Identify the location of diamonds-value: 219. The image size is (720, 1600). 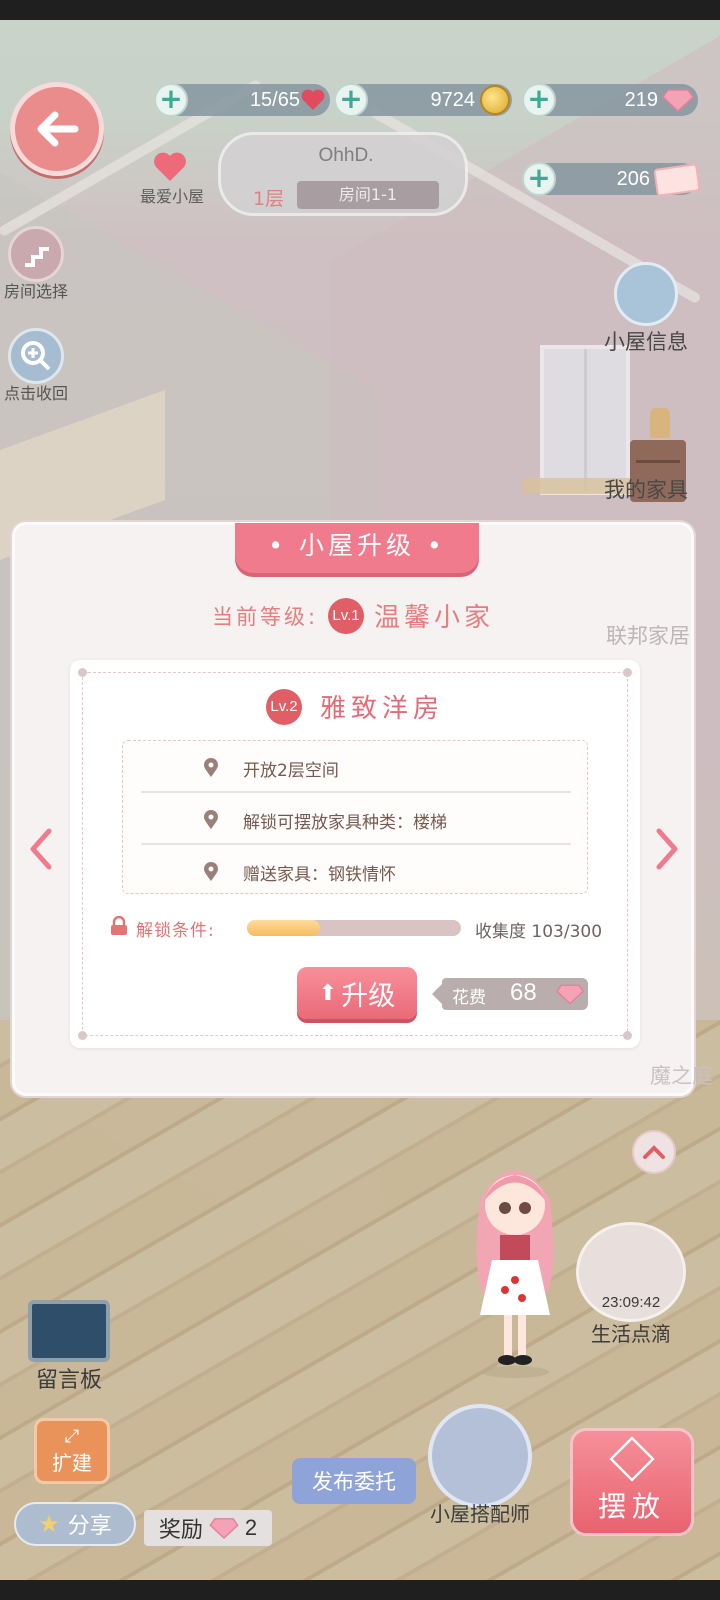
(641, 100).